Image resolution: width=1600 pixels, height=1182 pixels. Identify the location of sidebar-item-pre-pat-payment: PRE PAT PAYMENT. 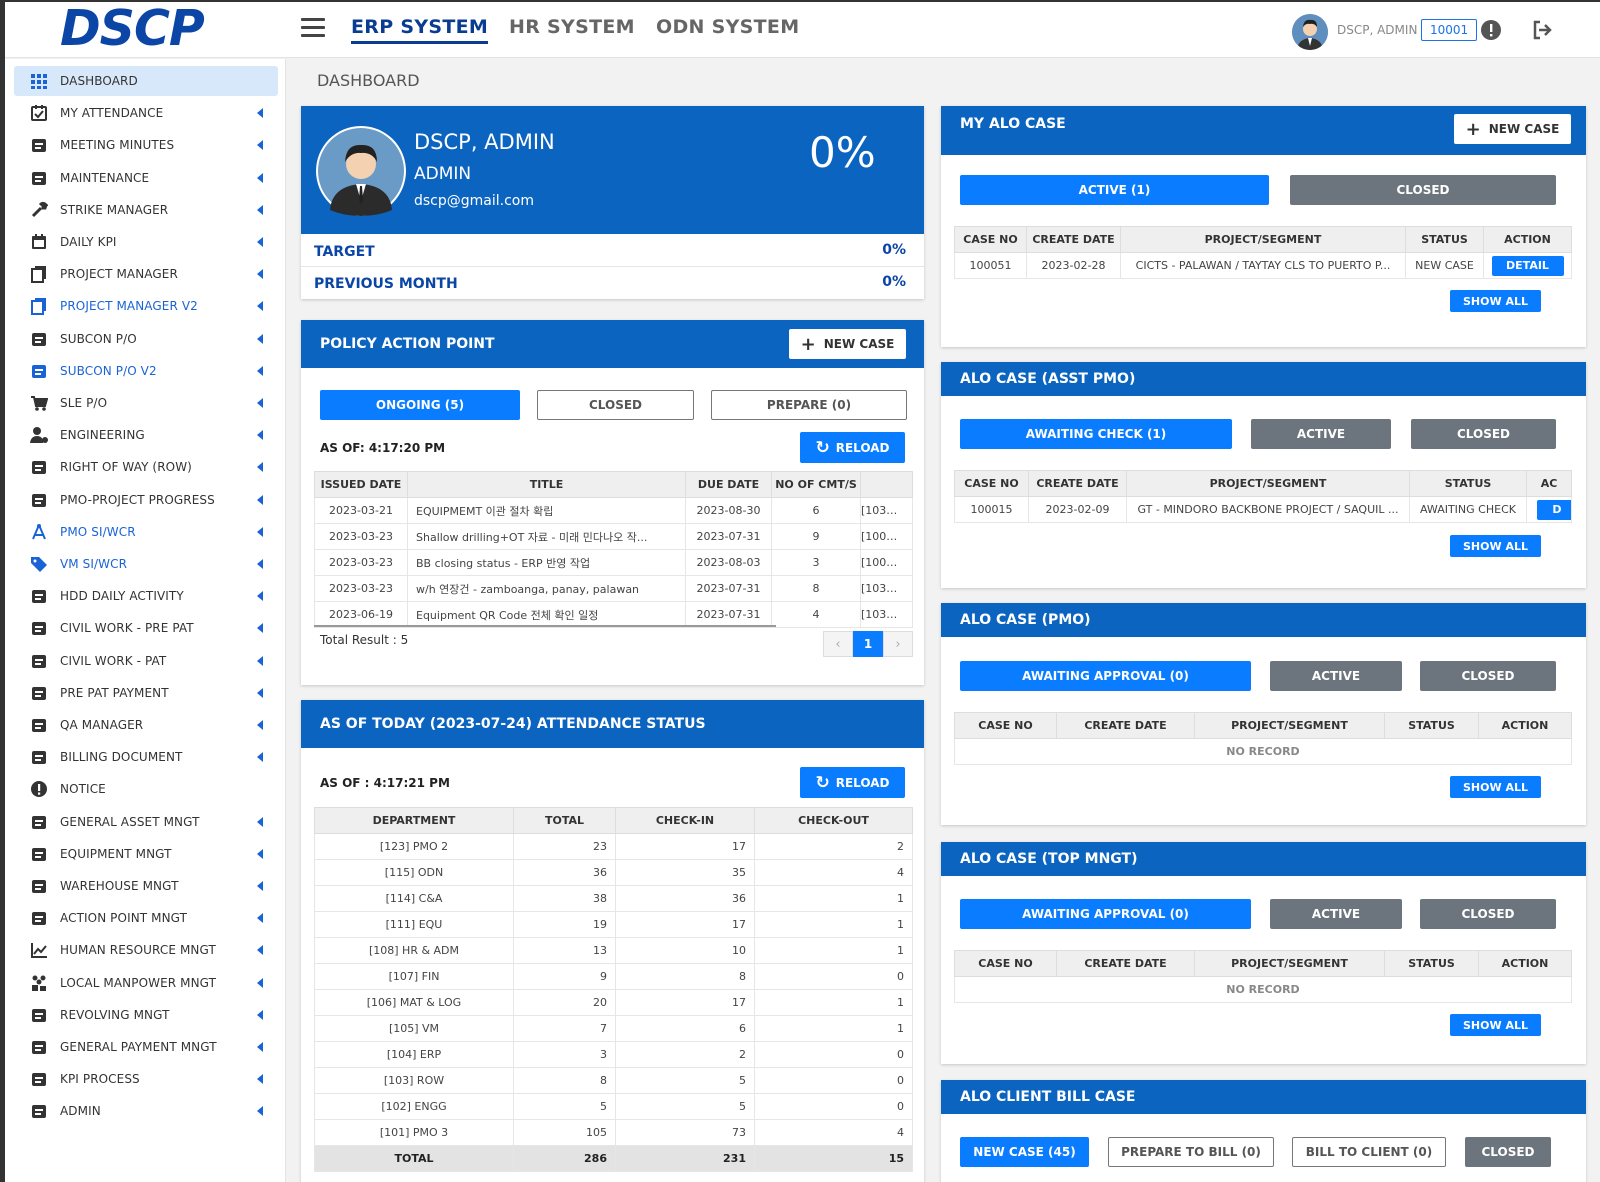
(146, 693).